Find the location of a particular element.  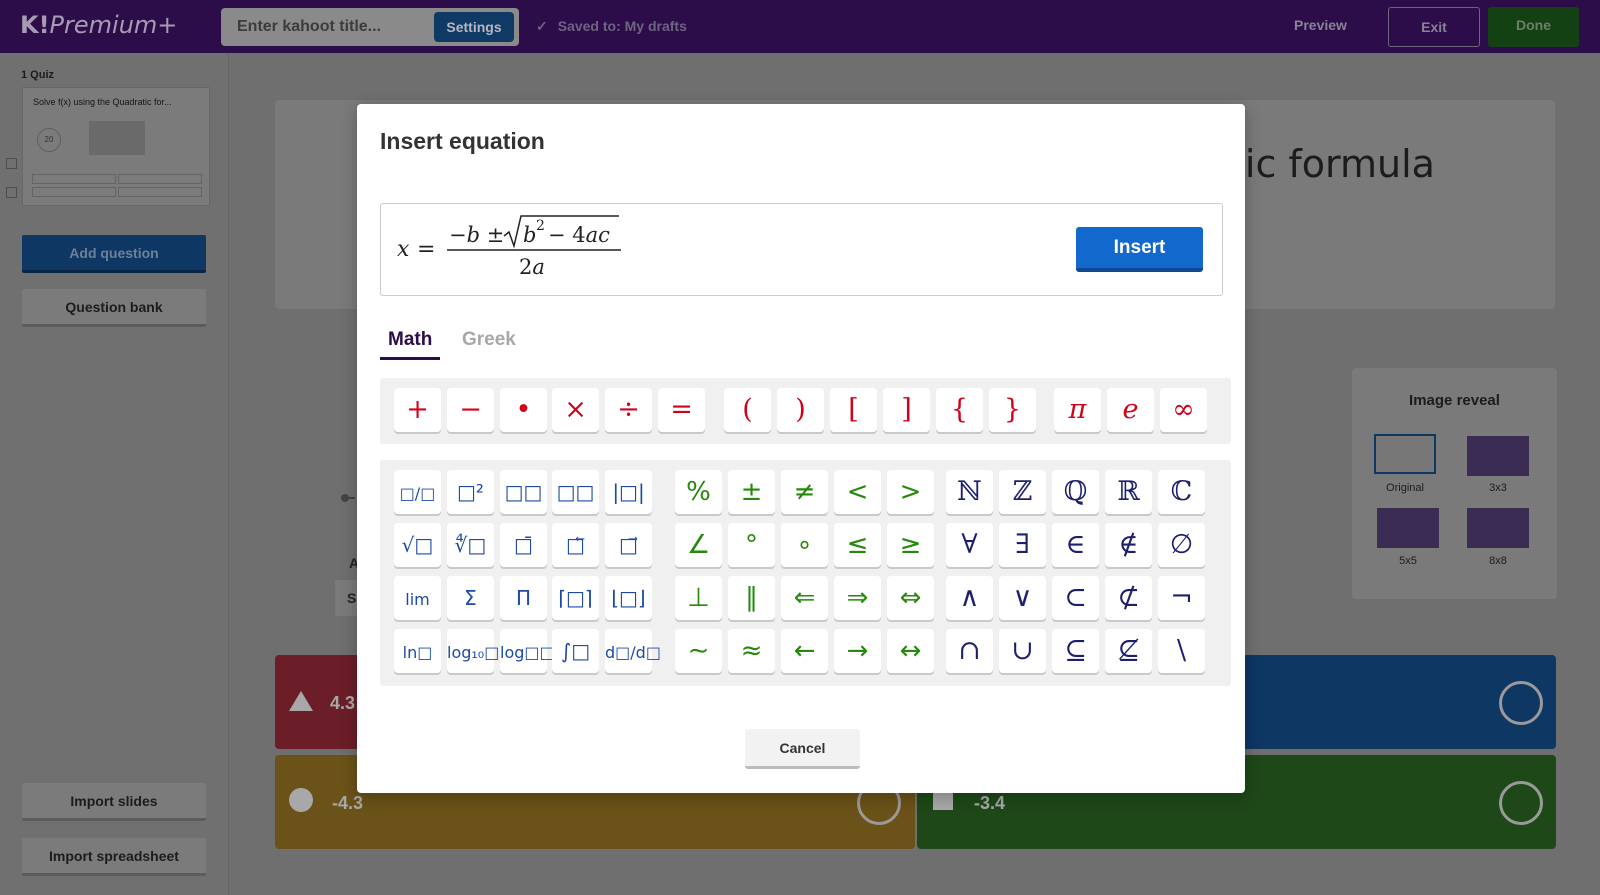

key-infinity: ∞ is located at coordinates (1183, 410).